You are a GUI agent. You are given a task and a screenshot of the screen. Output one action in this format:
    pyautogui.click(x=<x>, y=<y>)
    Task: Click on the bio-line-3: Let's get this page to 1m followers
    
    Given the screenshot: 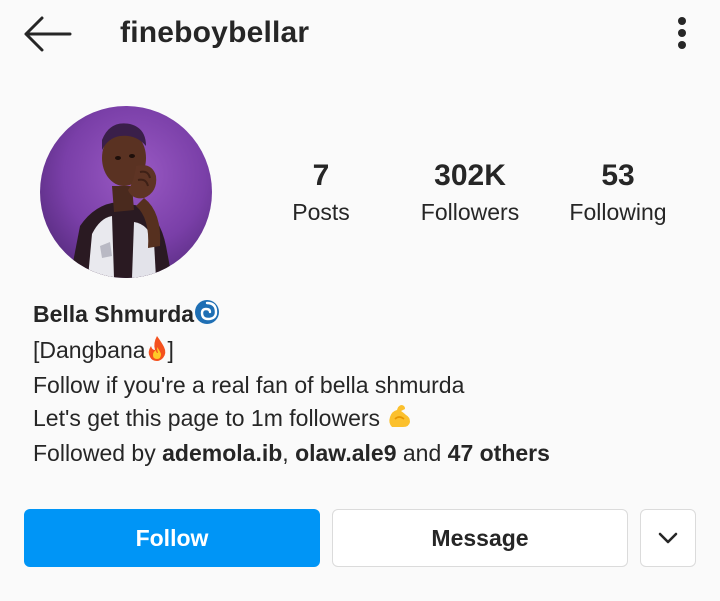 What is the action you would take?
    pyautogui.click(x=363, y=420)
    